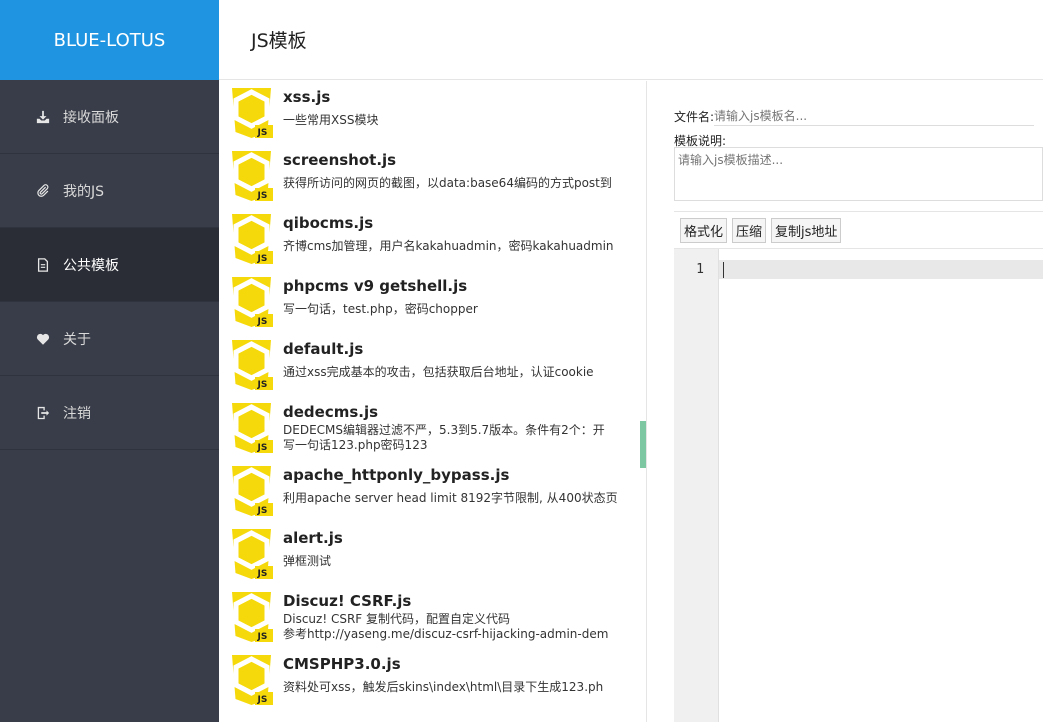 Image resolution: width=1043 pixels, height=722 pixels. I want to click on template-info: xss.js 一些常用XSS模块, so click(462, 107).